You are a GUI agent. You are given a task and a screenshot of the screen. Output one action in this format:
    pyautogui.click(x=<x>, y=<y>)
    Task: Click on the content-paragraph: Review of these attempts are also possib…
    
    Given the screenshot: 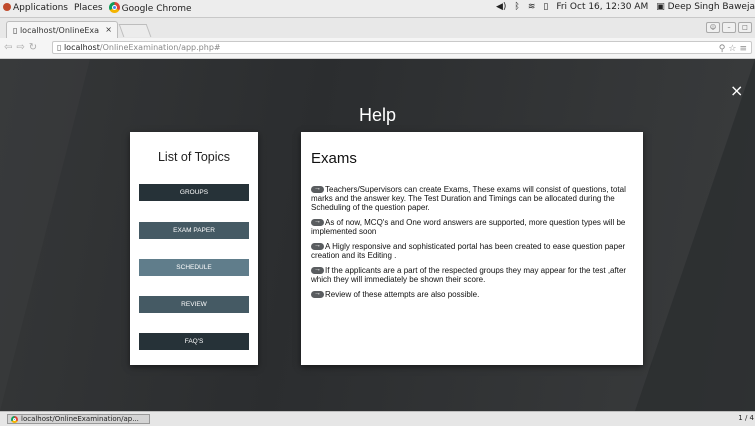 What is the action you would take?
    pyautogui.click(x=475, y=294)
    